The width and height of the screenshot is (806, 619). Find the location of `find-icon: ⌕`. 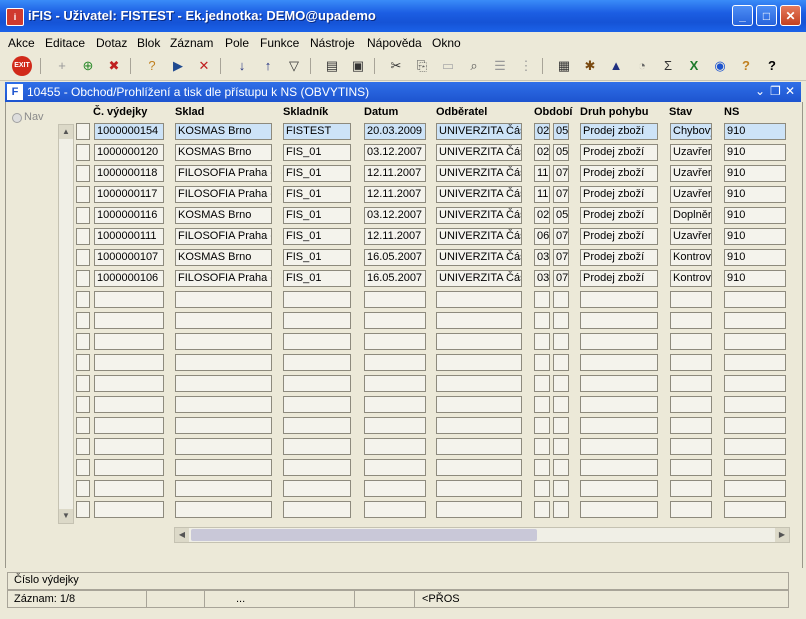

find-icon: ⌕ is located at coordinates (474, 66).